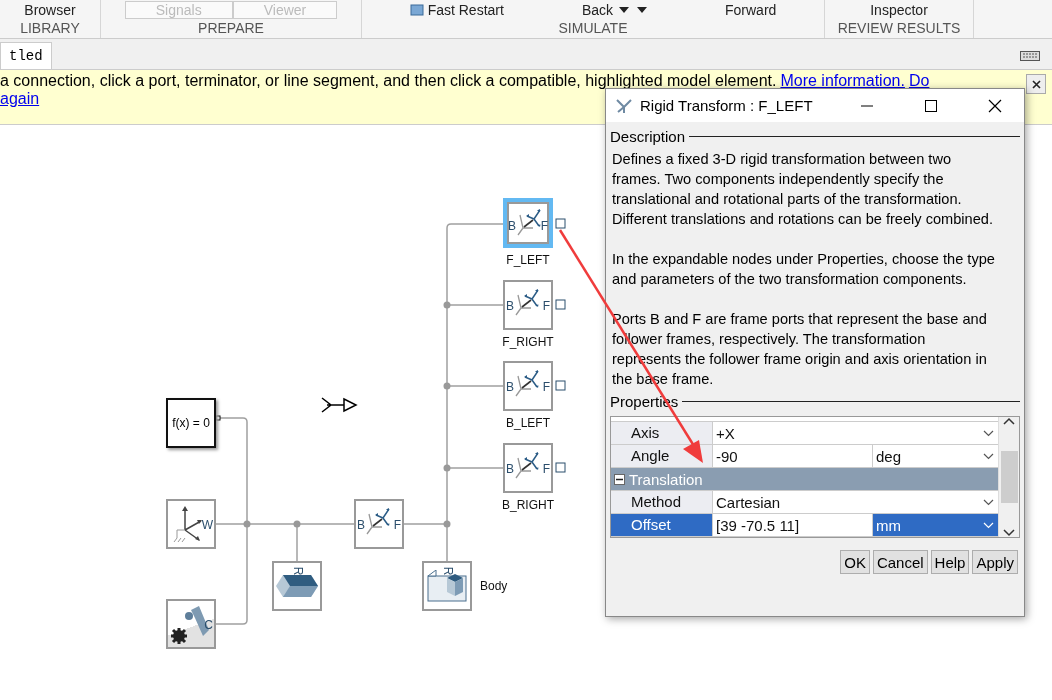 This screenshot has height=700, width=1052. Describe the element at coordinates (666, 479) in the screenshot. I see `group-name: Translation` at that location.